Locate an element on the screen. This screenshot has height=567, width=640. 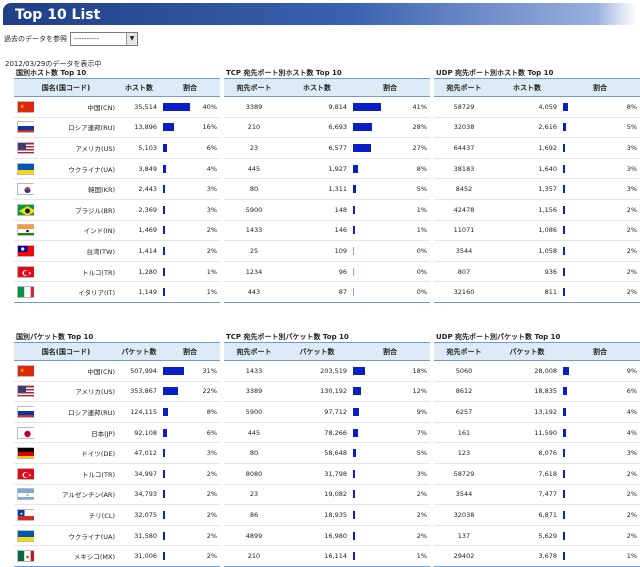
share-percent: 40% is located at coordinates (209, 106).